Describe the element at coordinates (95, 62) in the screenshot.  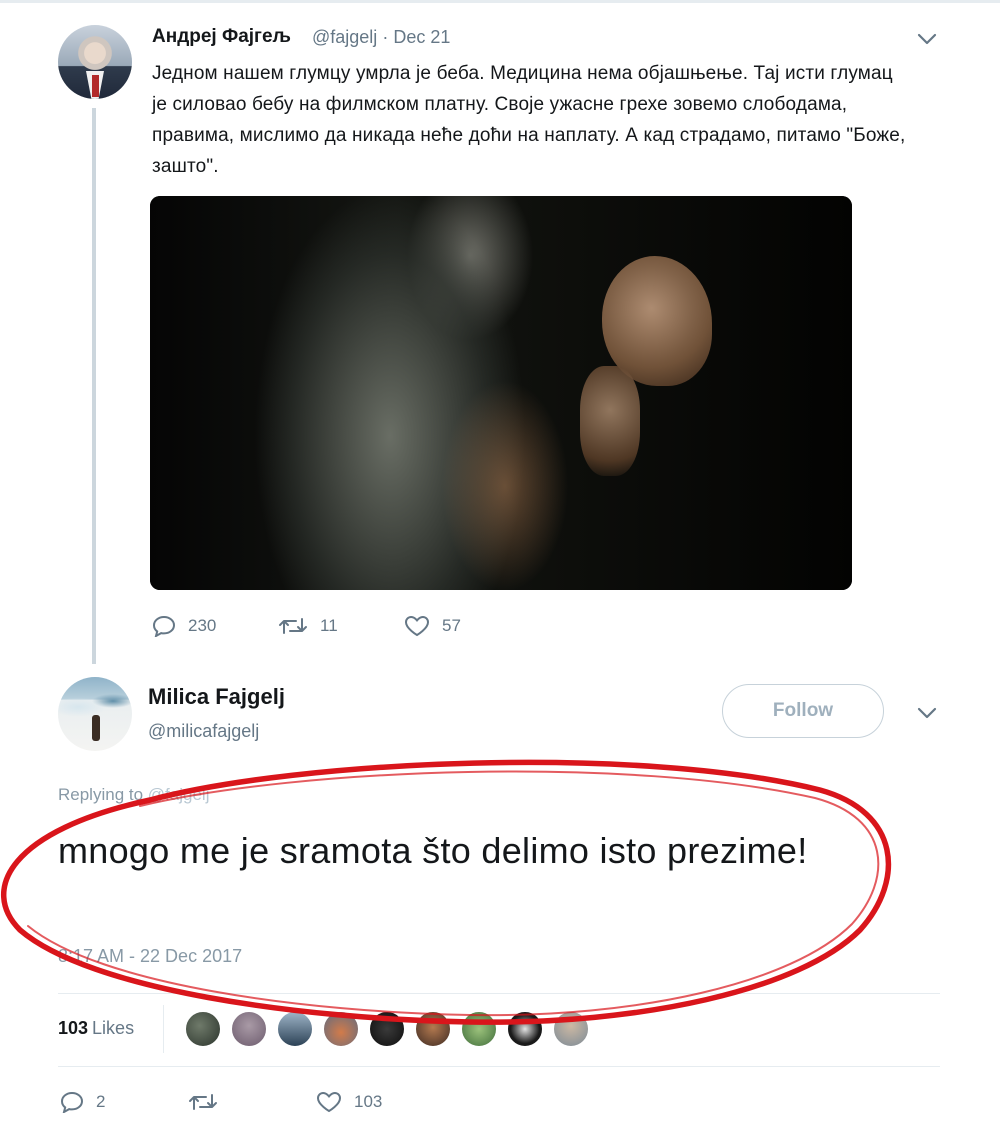
I see `parent-author-avatar` at that location.